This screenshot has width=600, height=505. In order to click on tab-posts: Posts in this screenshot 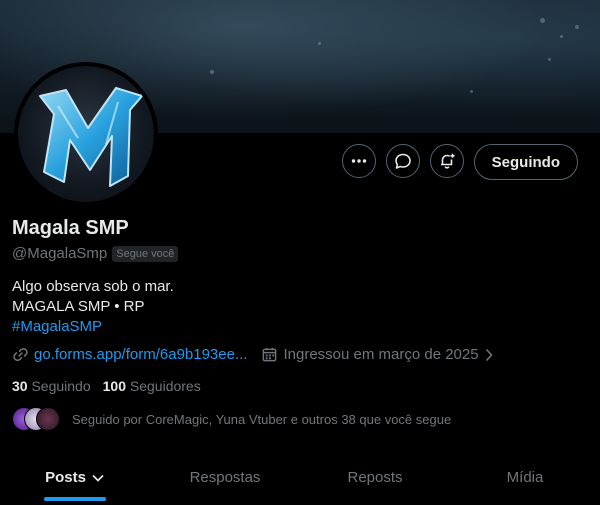, I will do `click(75, 477)`.